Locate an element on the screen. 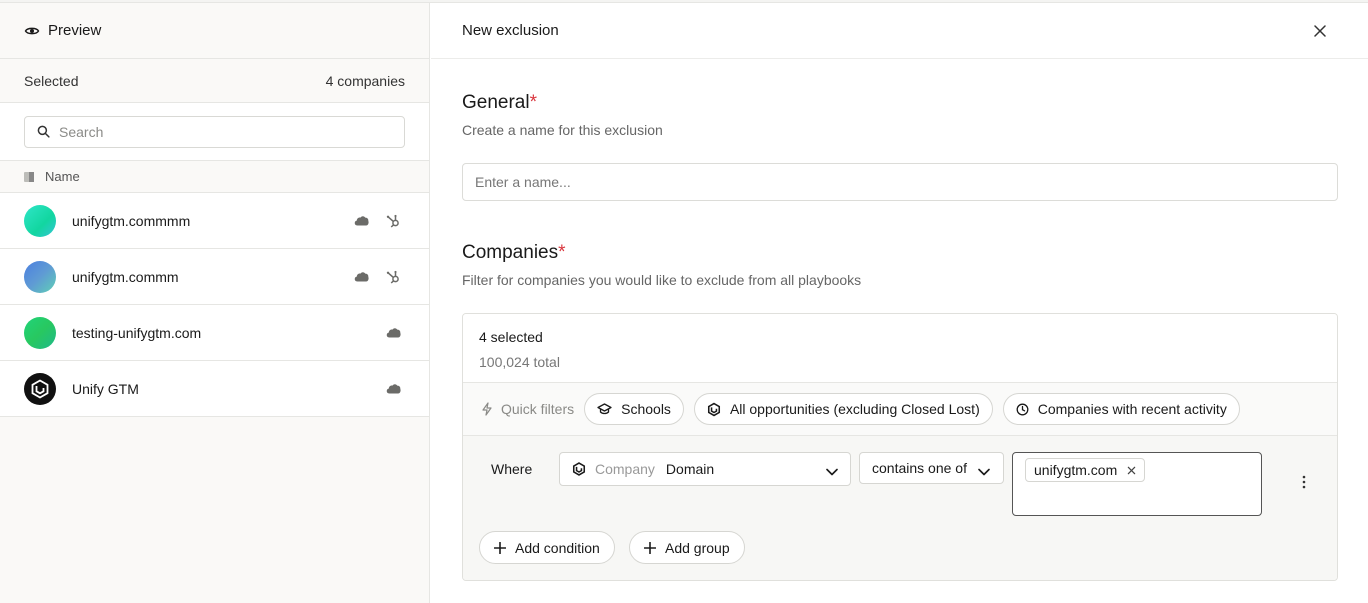 Image resolution: width=1368 pixels, height=603 pixels. list-item: testing-unifygtm.com is located at coordinates (214, 333).